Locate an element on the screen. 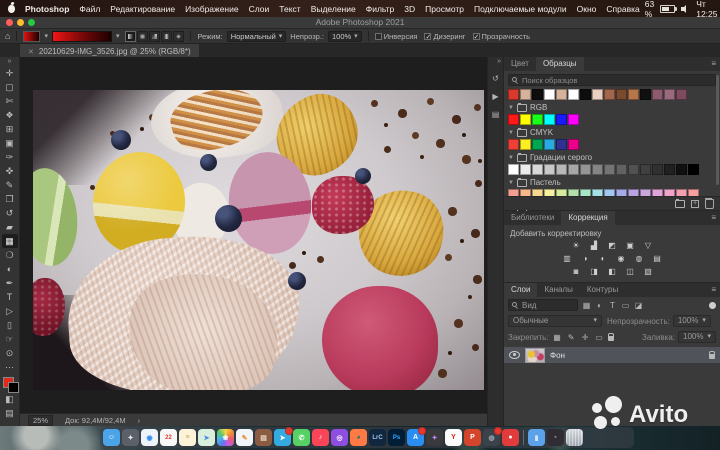 The height and width of the screenshot is (450, 720). swatch-search is located at coordinates (612, 80).